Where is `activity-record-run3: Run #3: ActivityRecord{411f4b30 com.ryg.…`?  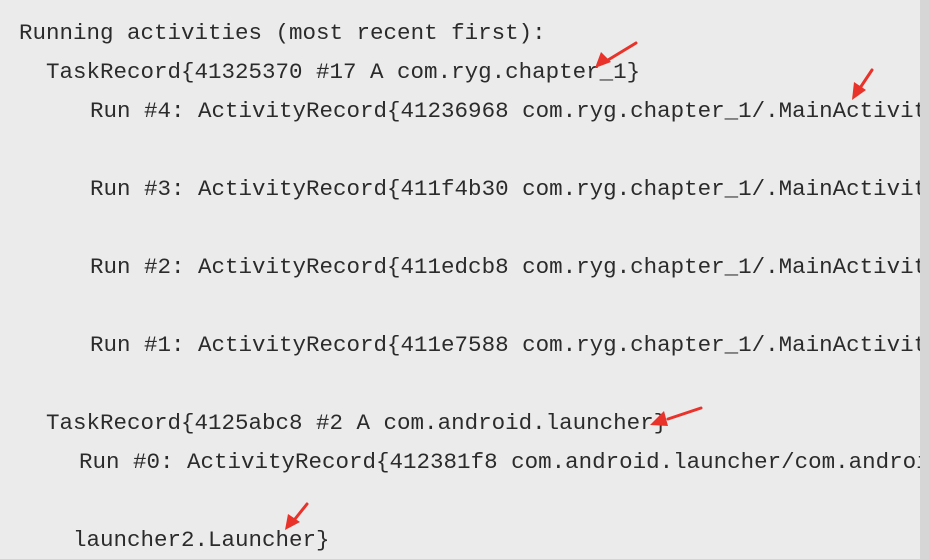
activity-record-run3: Run #3: ActivityRecord{411f4b30 com.ryg.… is located at coordinates (509, 189).